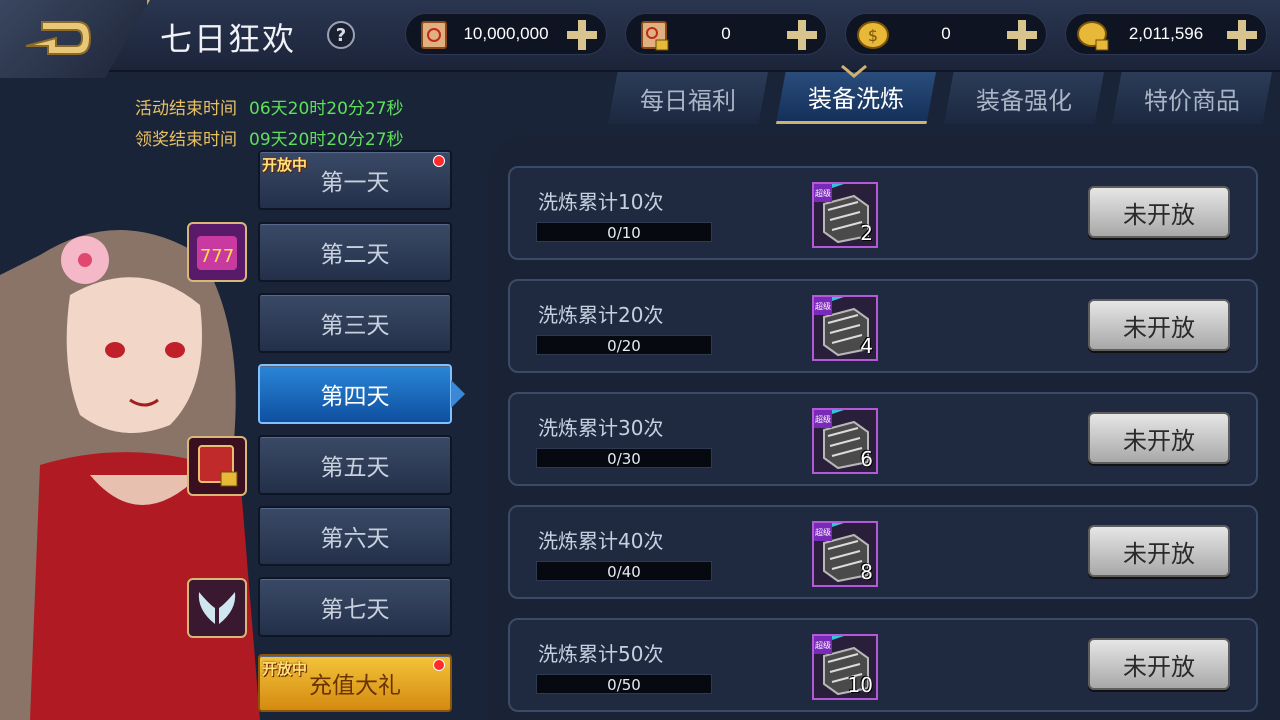 This screenshot has width=1280, height=720. I want to click on progress-bar: 0/40, so click(624, 571).